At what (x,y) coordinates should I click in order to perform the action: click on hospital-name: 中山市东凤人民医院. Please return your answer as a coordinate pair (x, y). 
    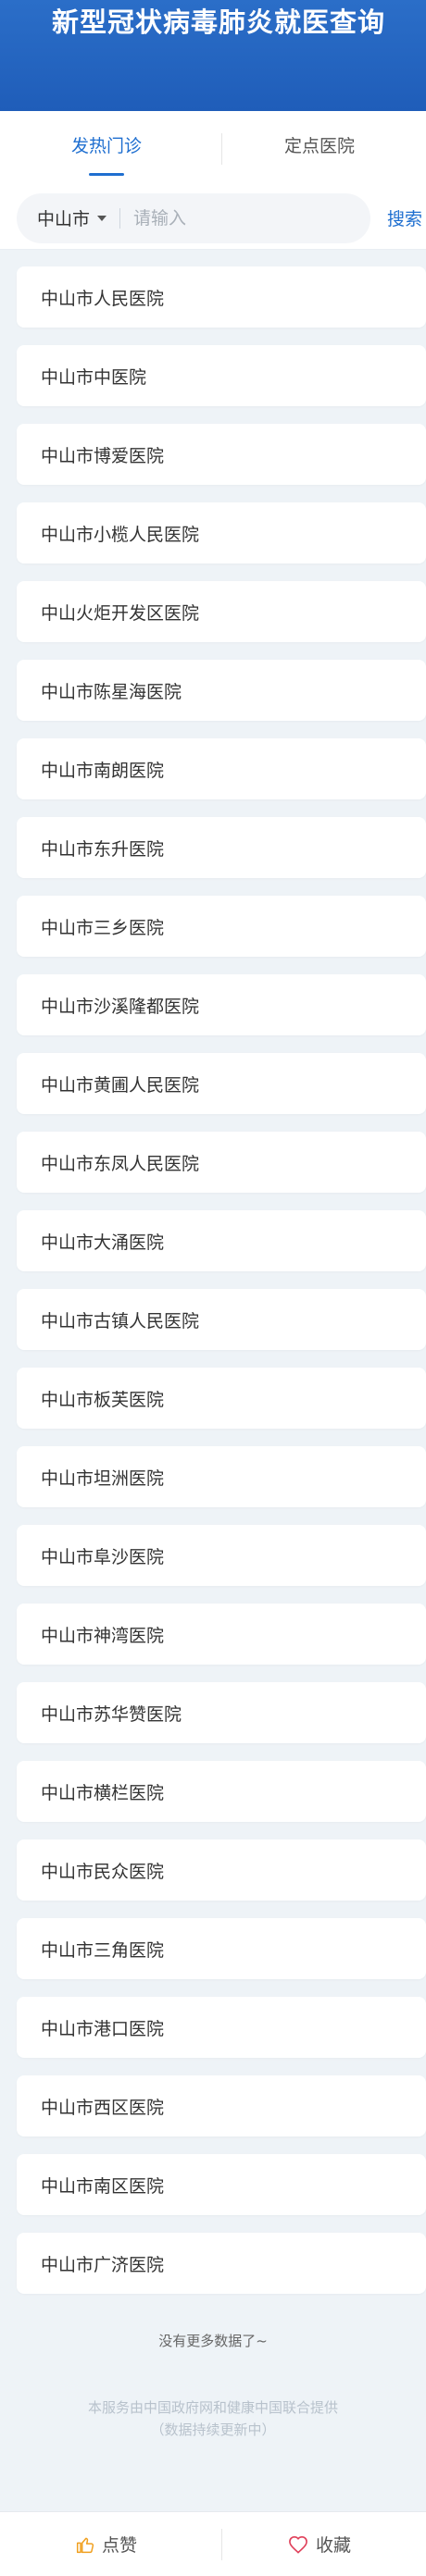
    Looking at the image, I should click on (120, 1163).